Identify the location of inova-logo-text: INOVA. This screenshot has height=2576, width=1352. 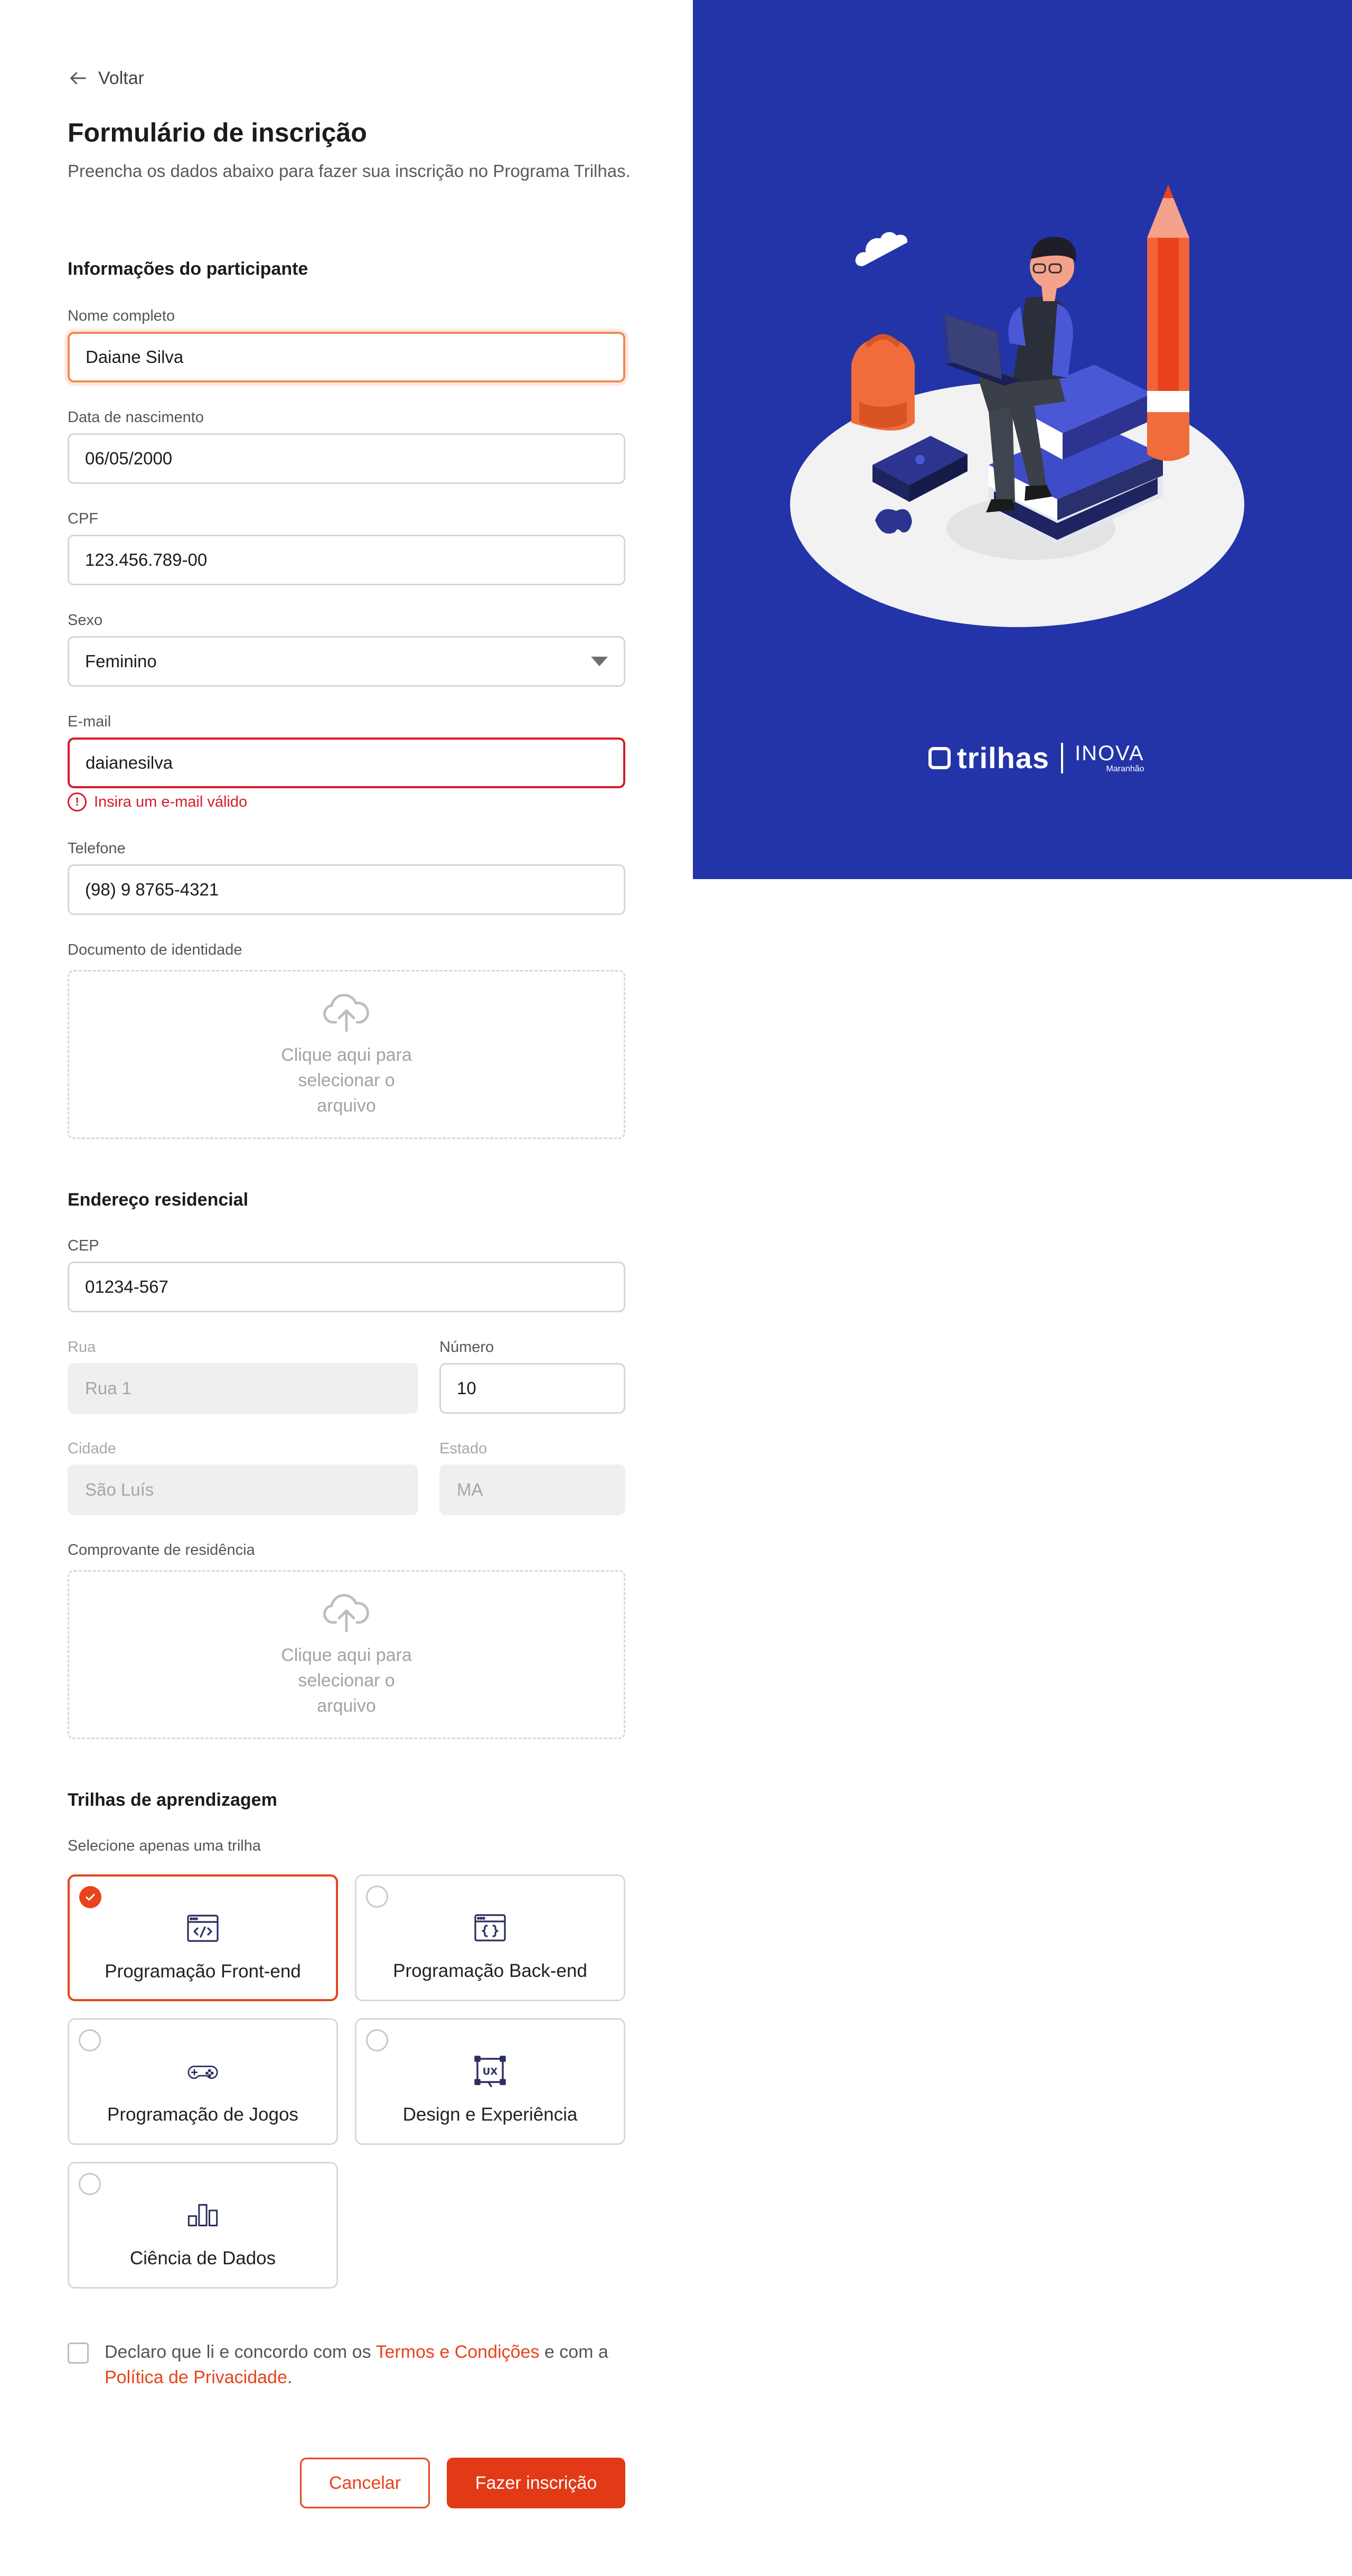
(1109, 753).